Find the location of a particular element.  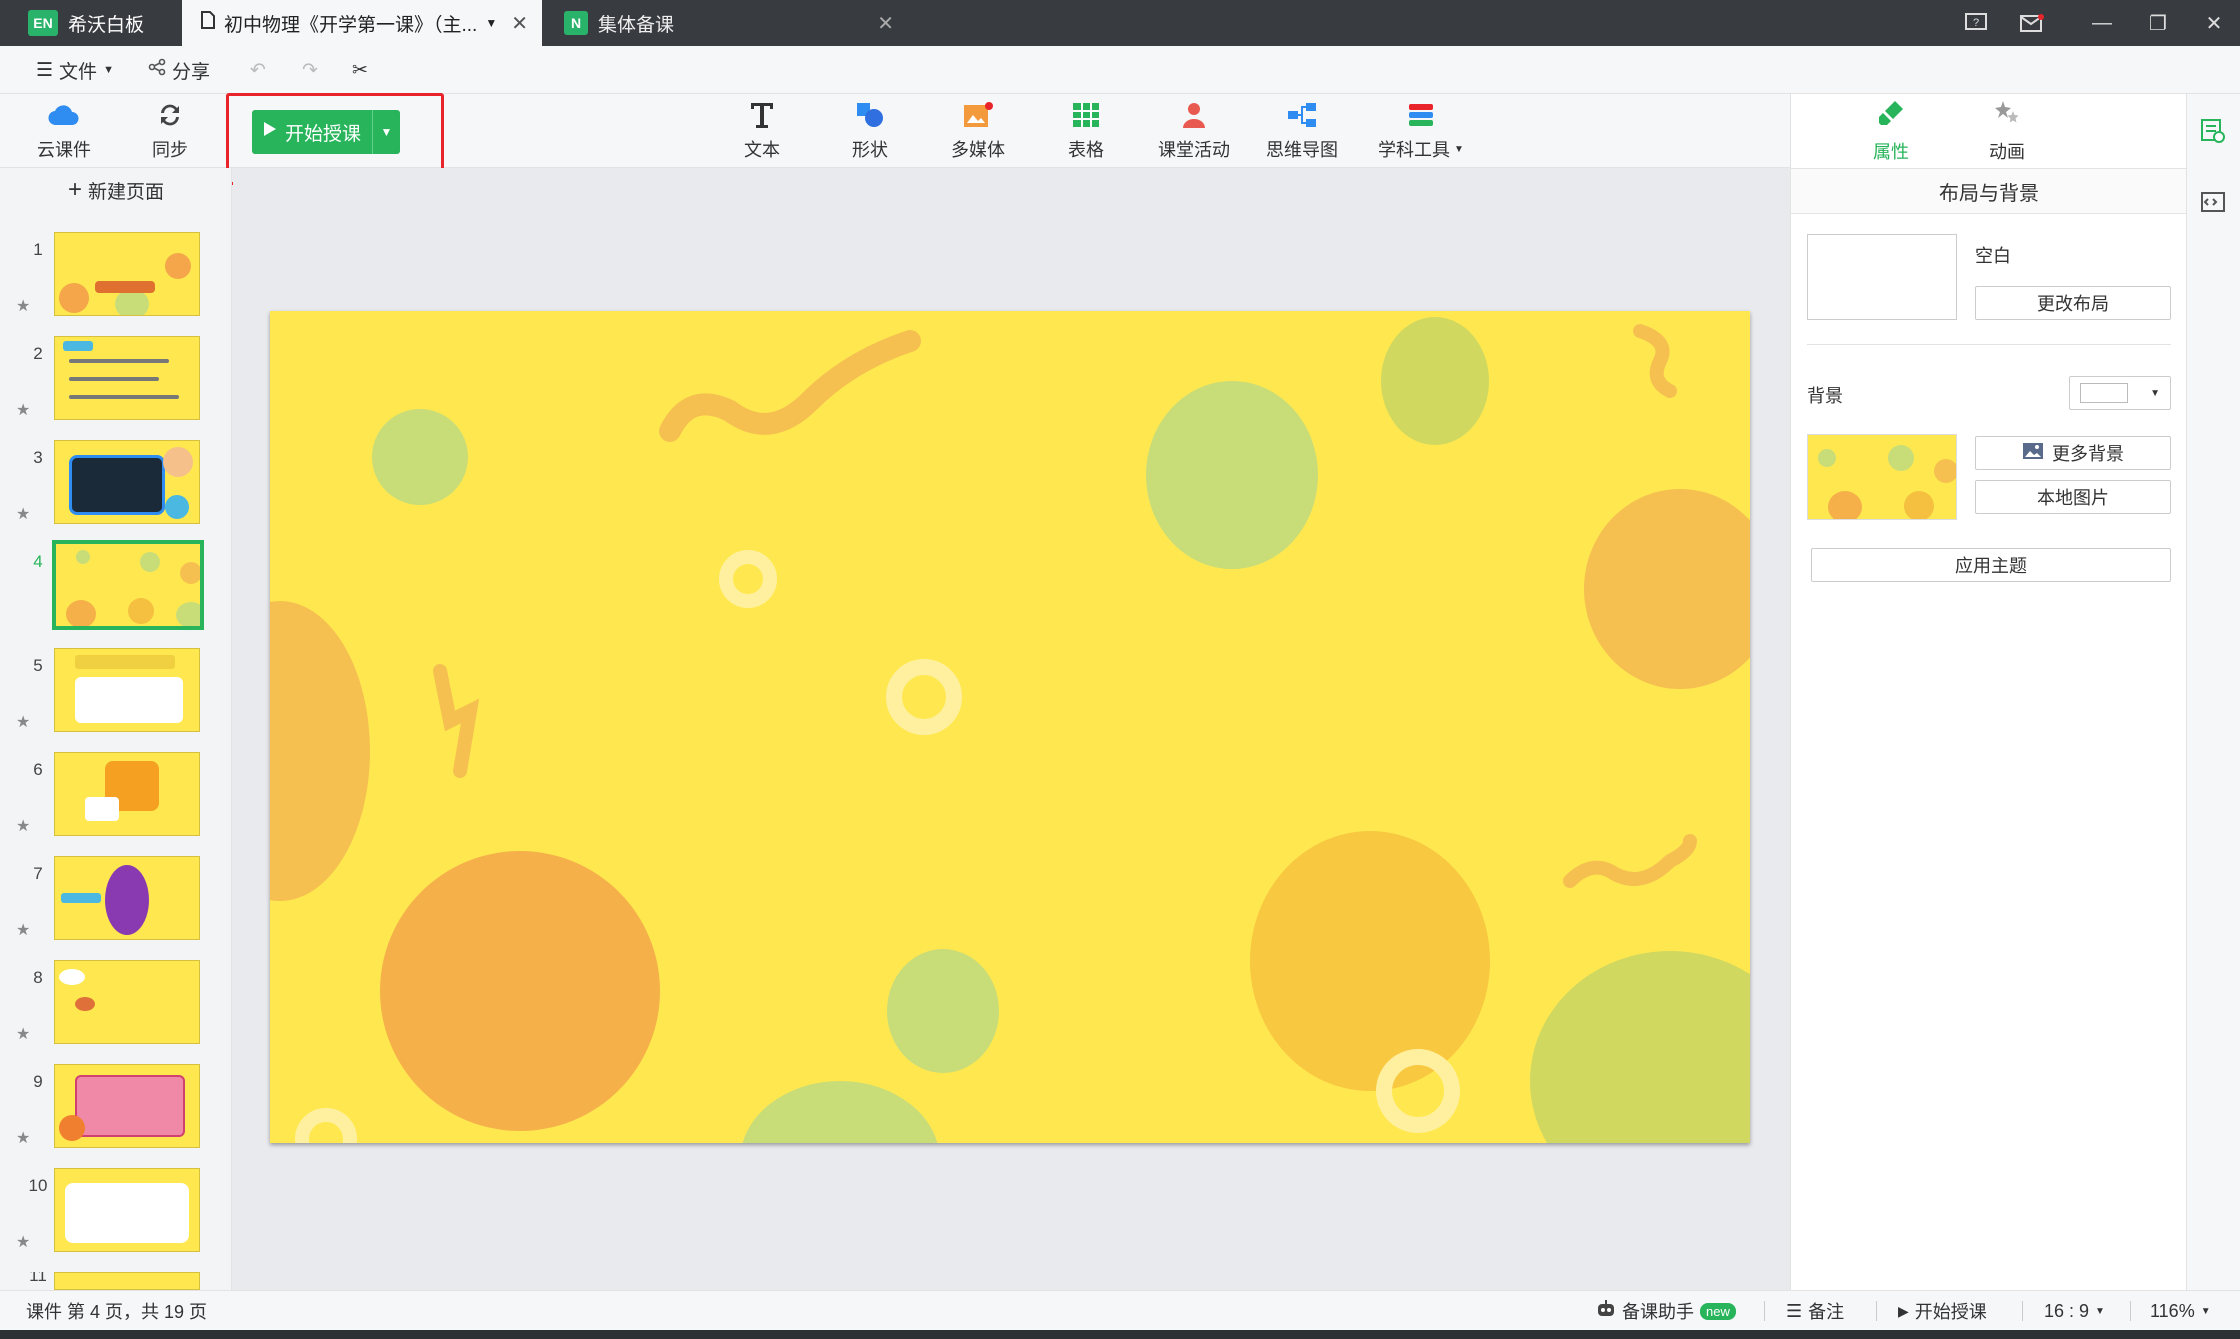

background-label: 背景 is located at coordinates (1825, 396).